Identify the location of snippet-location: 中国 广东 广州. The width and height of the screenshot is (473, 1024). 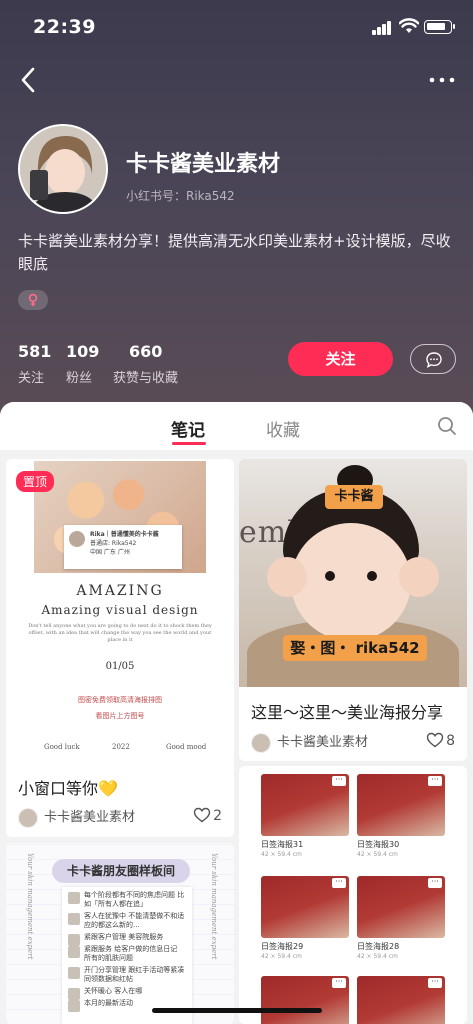
(110, 552).